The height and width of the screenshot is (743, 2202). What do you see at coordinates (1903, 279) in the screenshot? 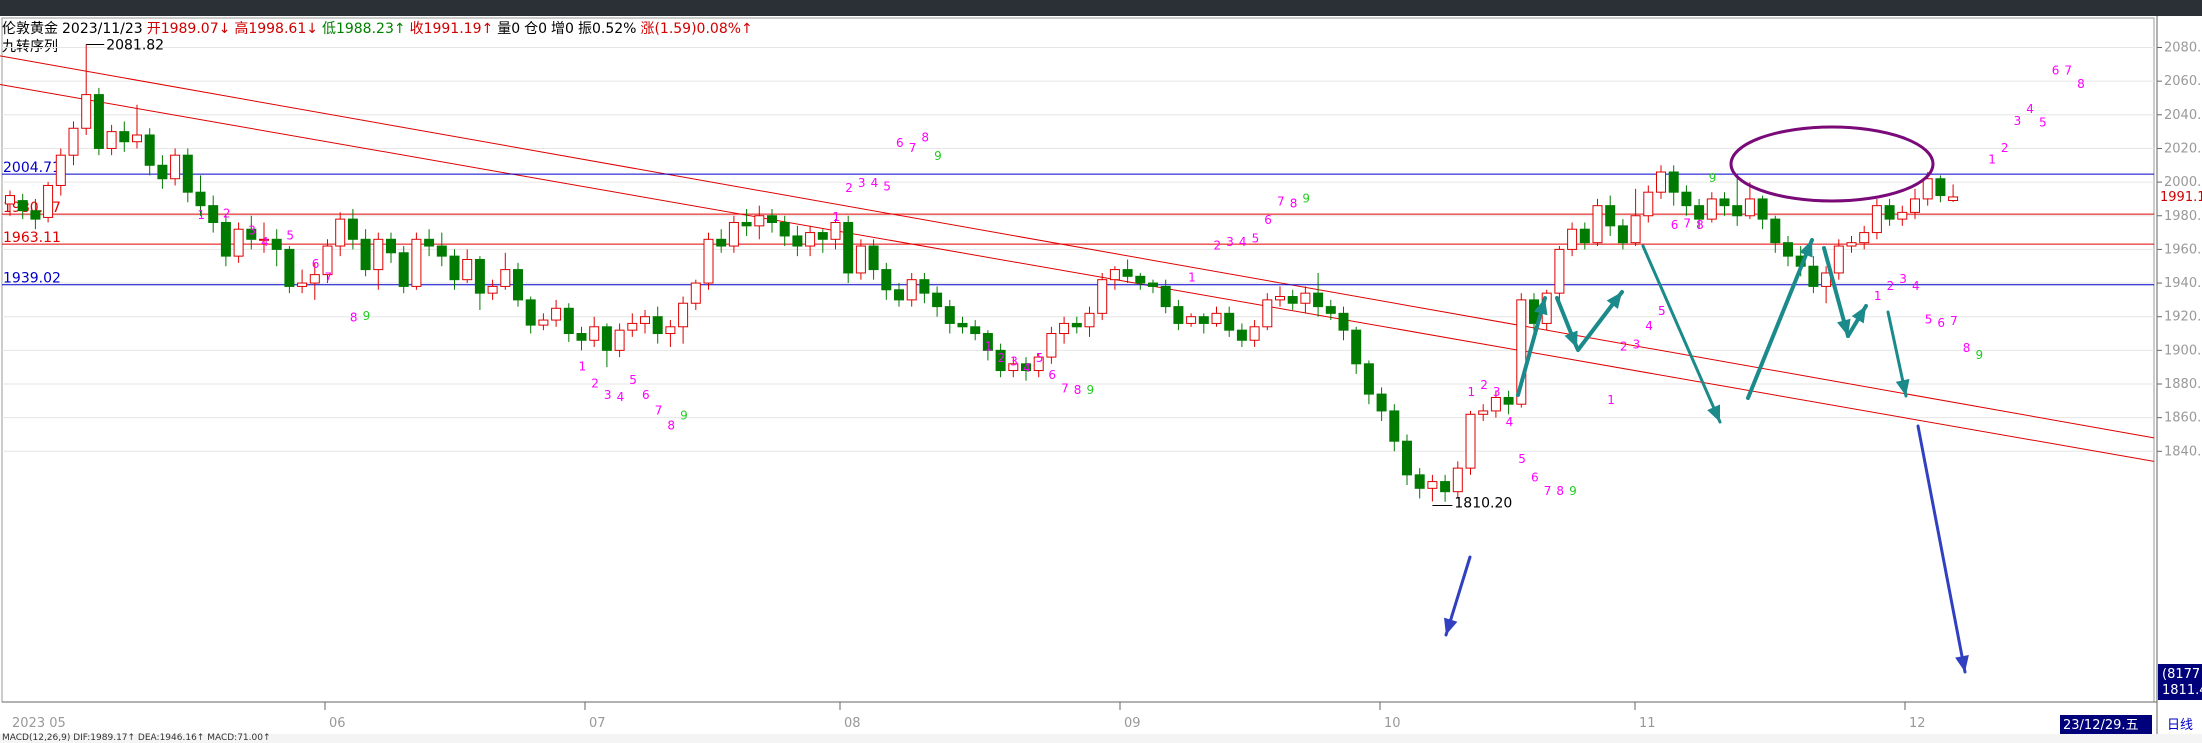
I see `td-count-label: 3` at bounding box center [1903, 279].